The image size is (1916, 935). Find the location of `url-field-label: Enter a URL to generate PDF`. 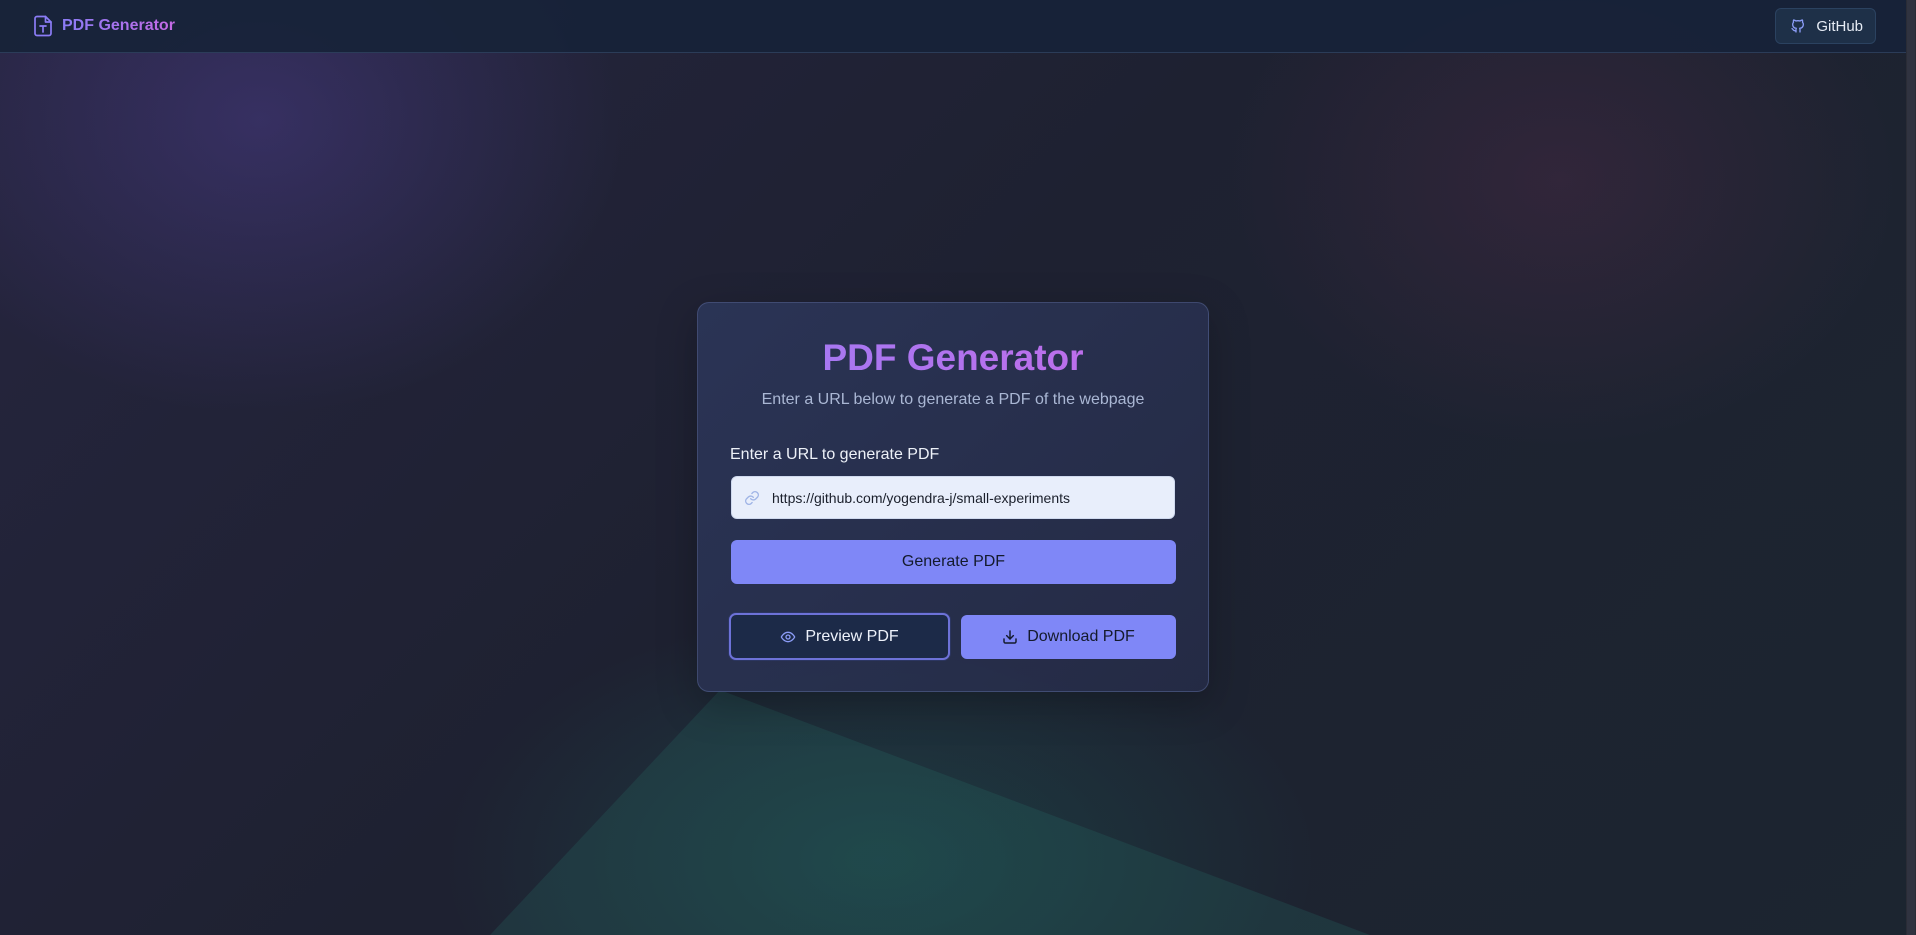

url-field-label: Enter a URL to generate PDF is located at coordinates (835, 454).